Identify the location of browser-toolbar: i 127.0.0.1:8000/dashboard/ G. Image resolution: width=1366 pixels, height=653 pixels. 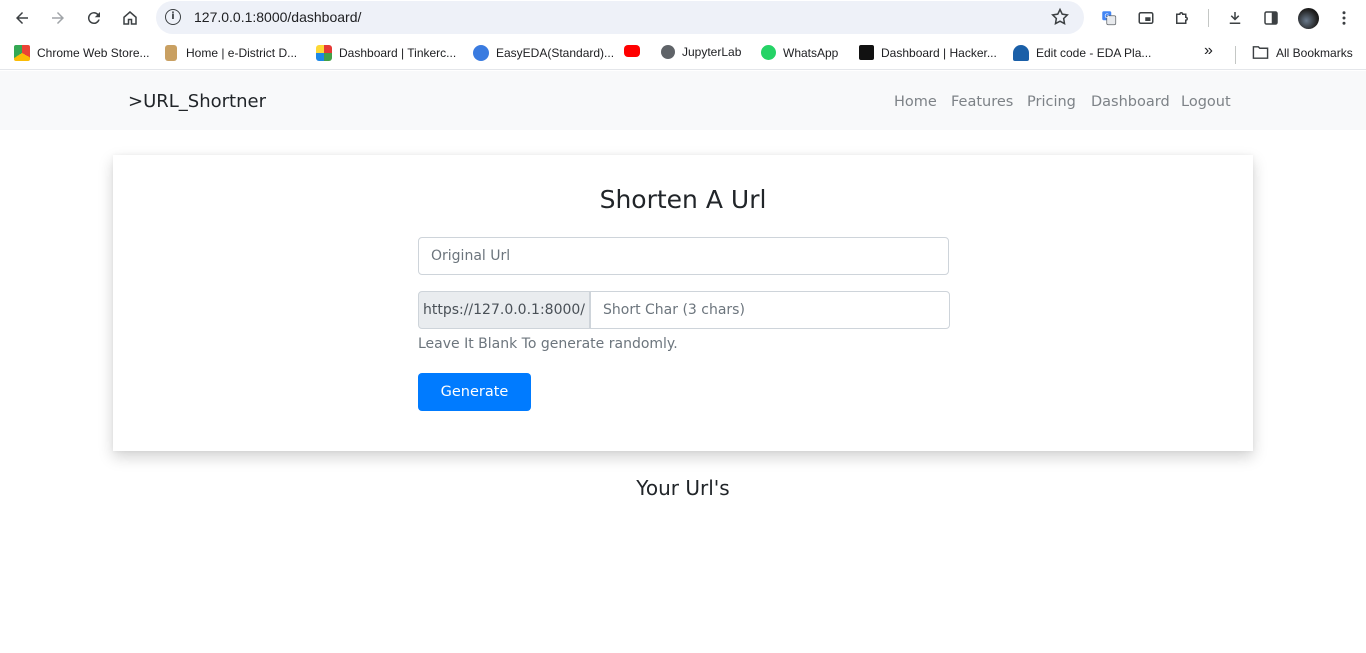
(683, 17).